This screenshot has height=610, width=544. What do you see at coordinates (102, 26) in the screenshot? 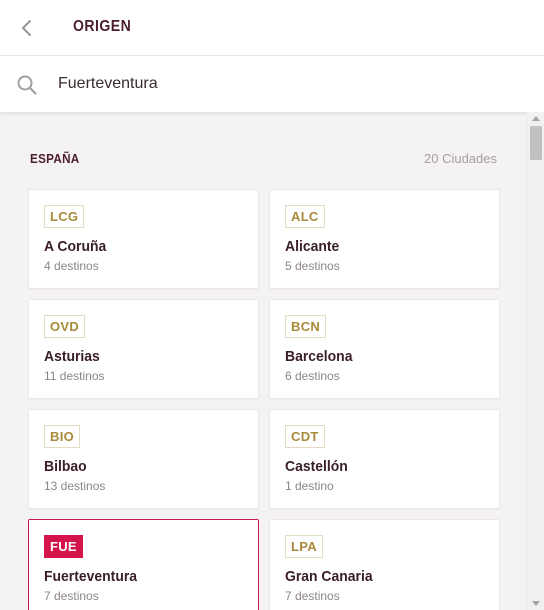
I see `page-title: ORIGEN` at bounding box center [102, 26].